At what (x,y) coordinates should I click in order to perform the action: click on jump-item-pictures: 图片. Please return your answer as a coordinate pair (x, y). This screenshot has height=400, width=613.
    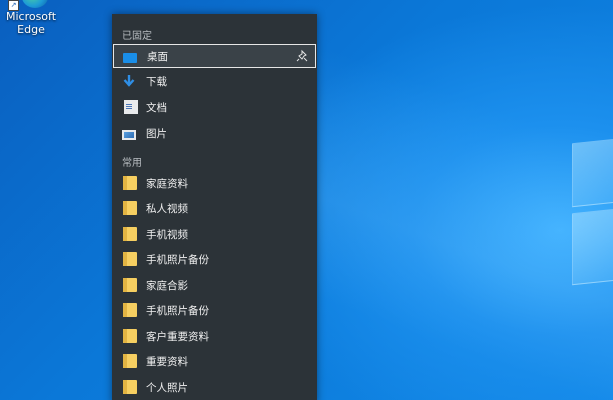
    Looking at the image, I should click on (214, 133).